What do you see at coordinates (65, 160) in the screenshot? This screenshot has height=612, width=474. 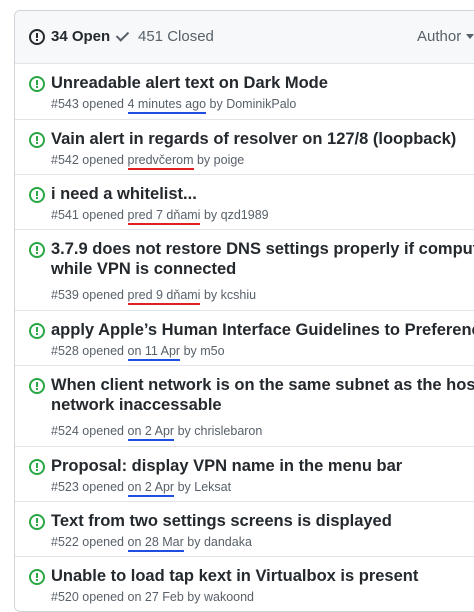 I see `issue-number: #542` at bounding box center [65, 160].